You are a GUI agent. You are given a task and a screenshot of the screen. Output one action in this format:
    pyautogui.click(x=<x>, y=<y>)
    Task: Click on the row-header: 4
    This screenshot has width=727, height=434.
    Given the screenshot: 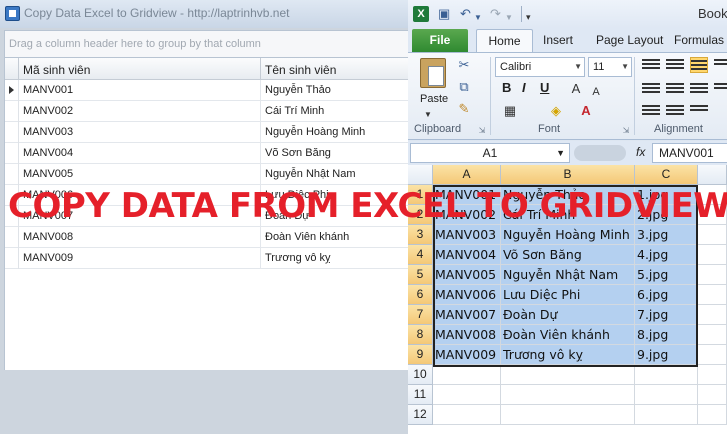 What is the action you would take?
    pyautogui.click(x=420, y=255)
    